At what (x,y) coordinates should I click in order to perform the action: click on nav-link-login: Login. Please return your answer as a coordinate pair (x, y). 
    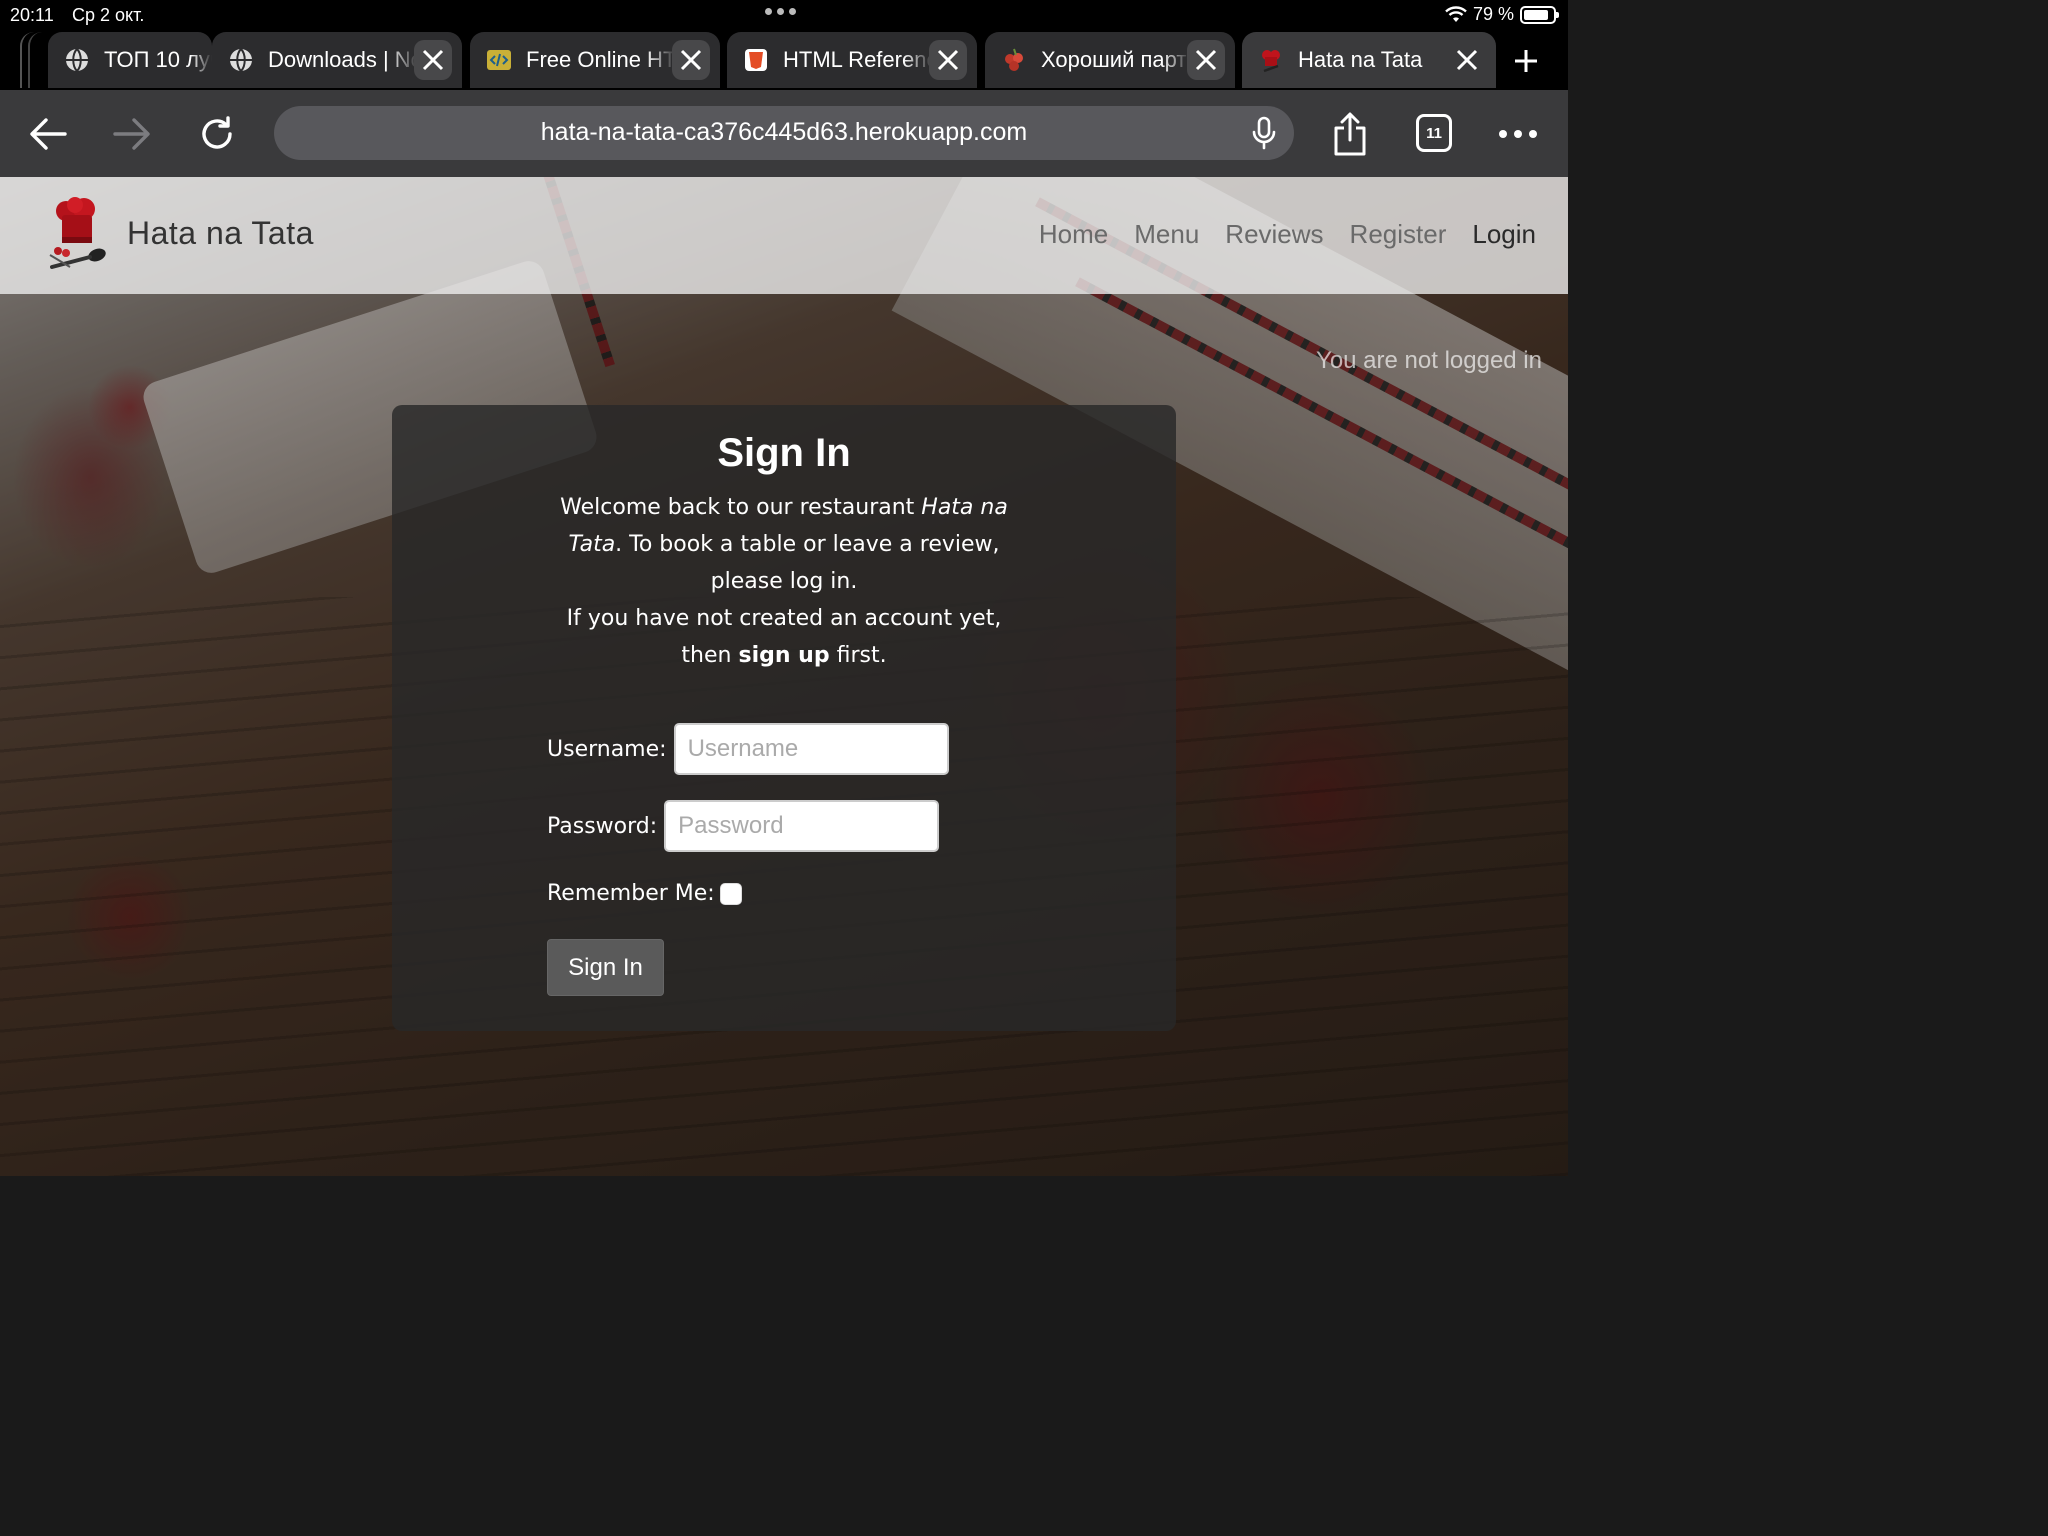
    Looking at the image, I should click on (1504, 234).